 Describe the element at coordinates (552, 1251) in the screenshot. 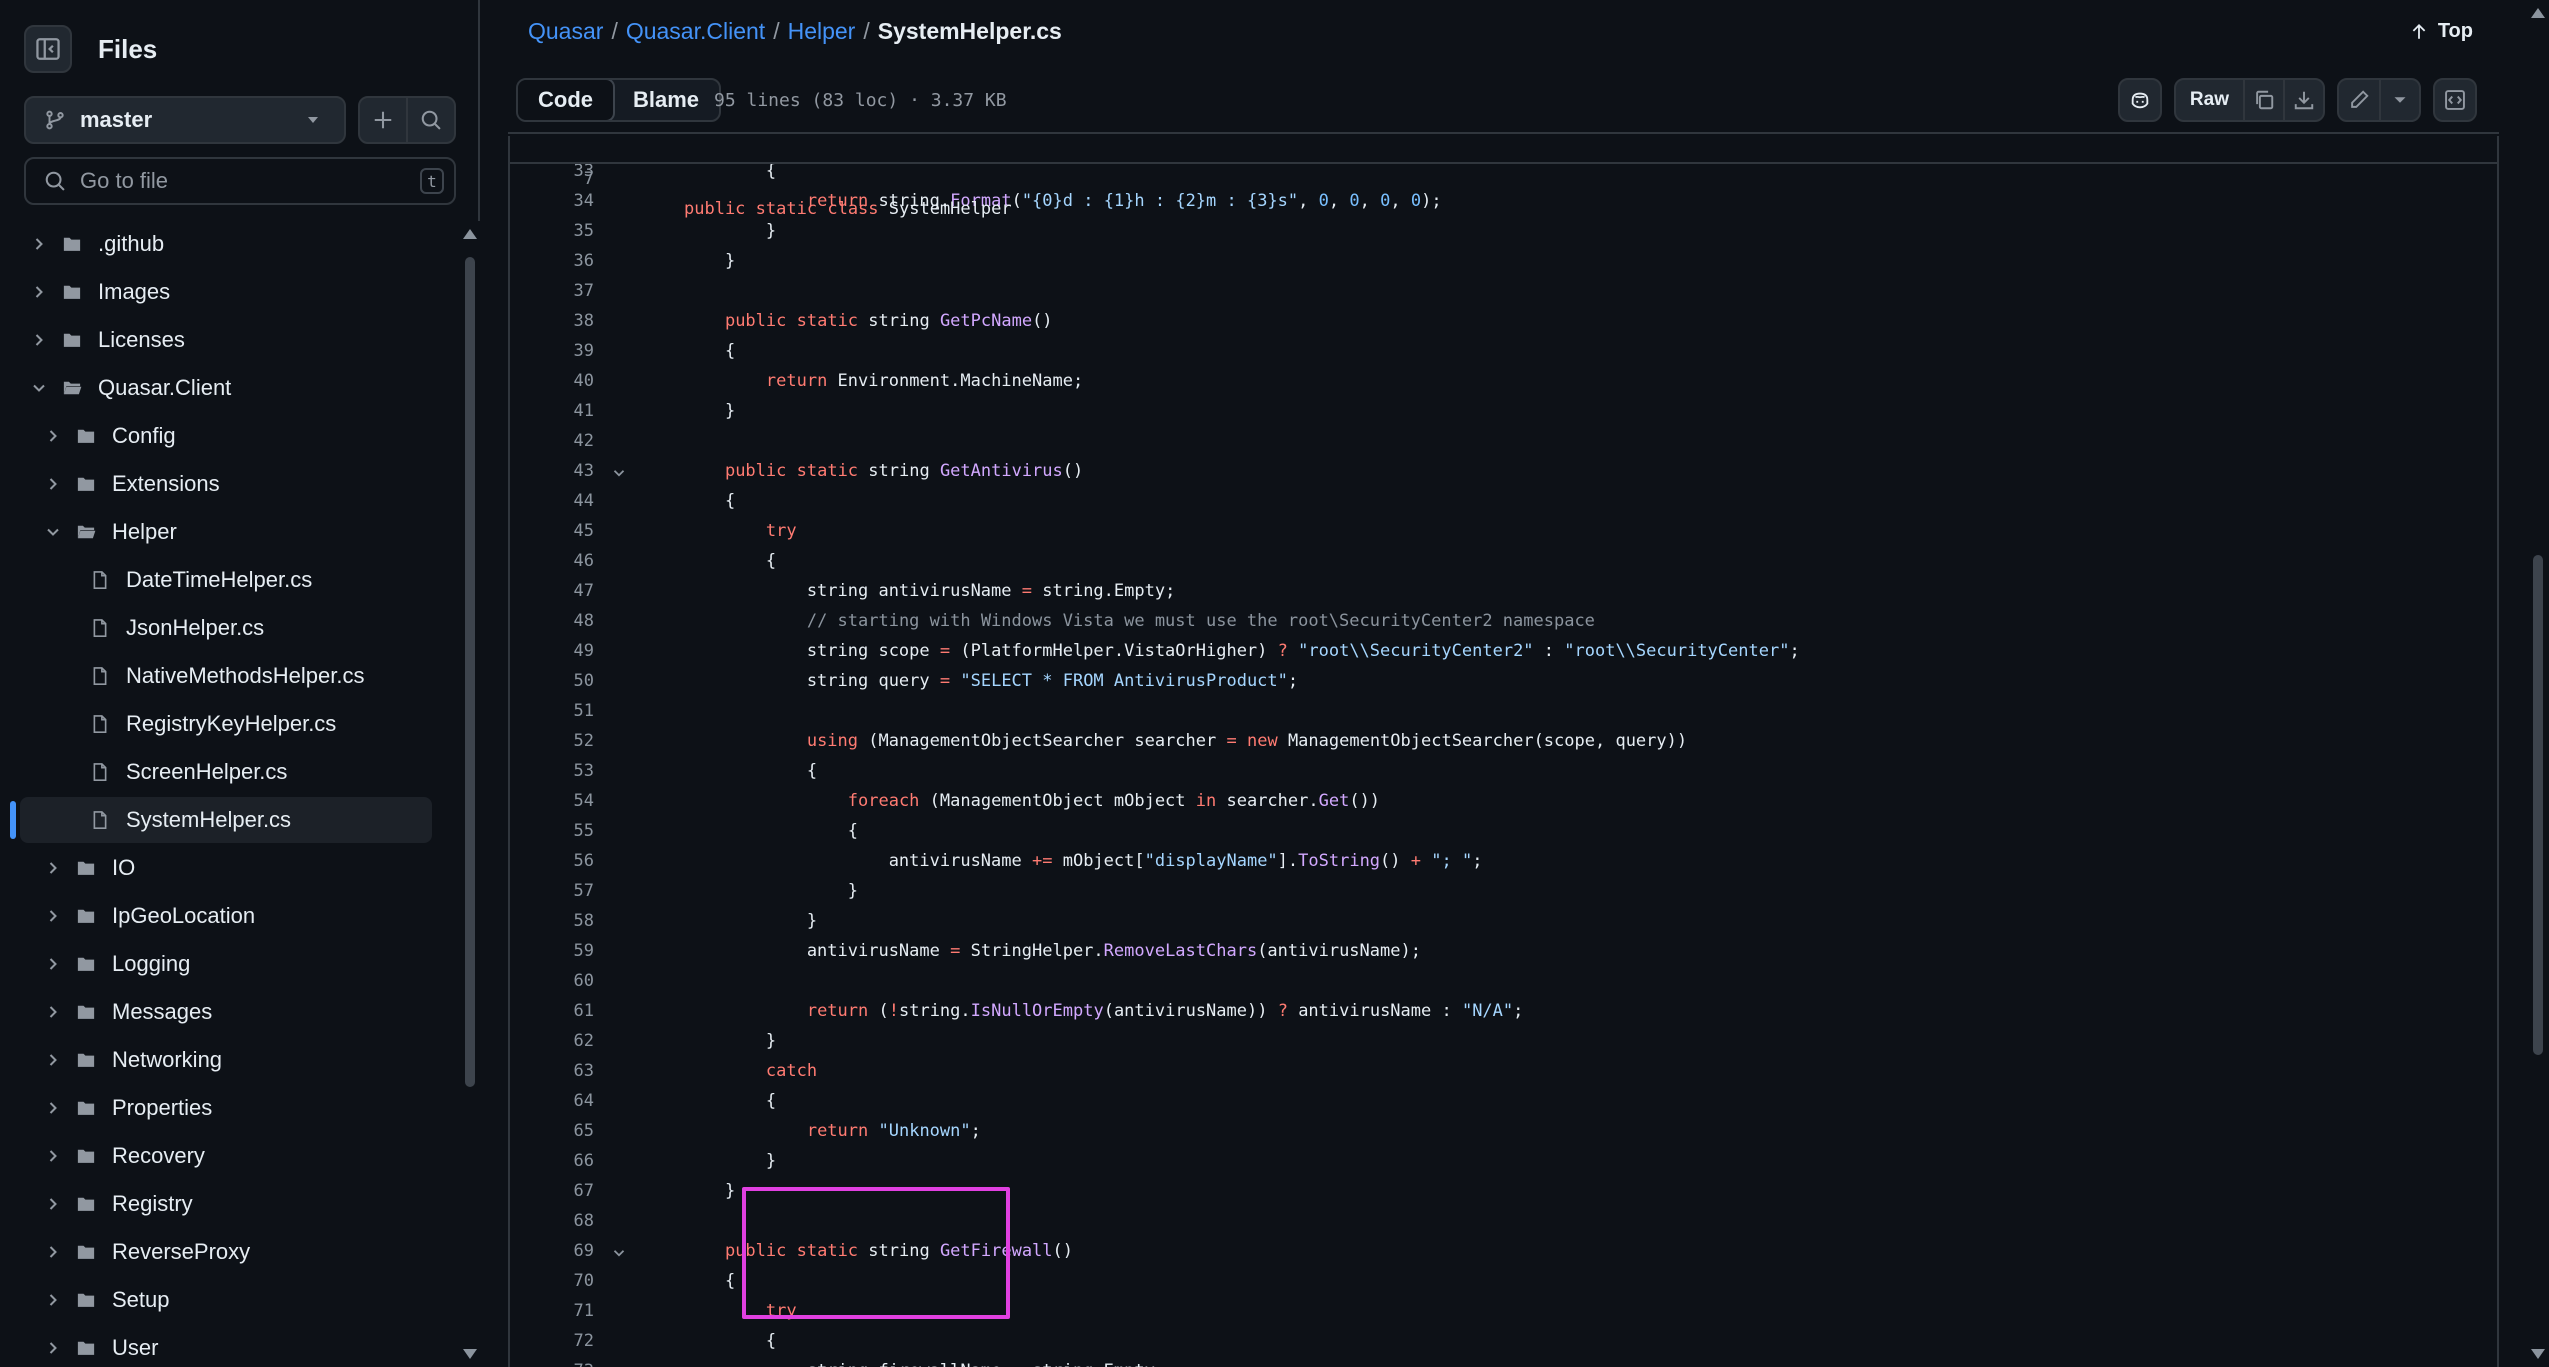

I see `line-number: 69` at that location.